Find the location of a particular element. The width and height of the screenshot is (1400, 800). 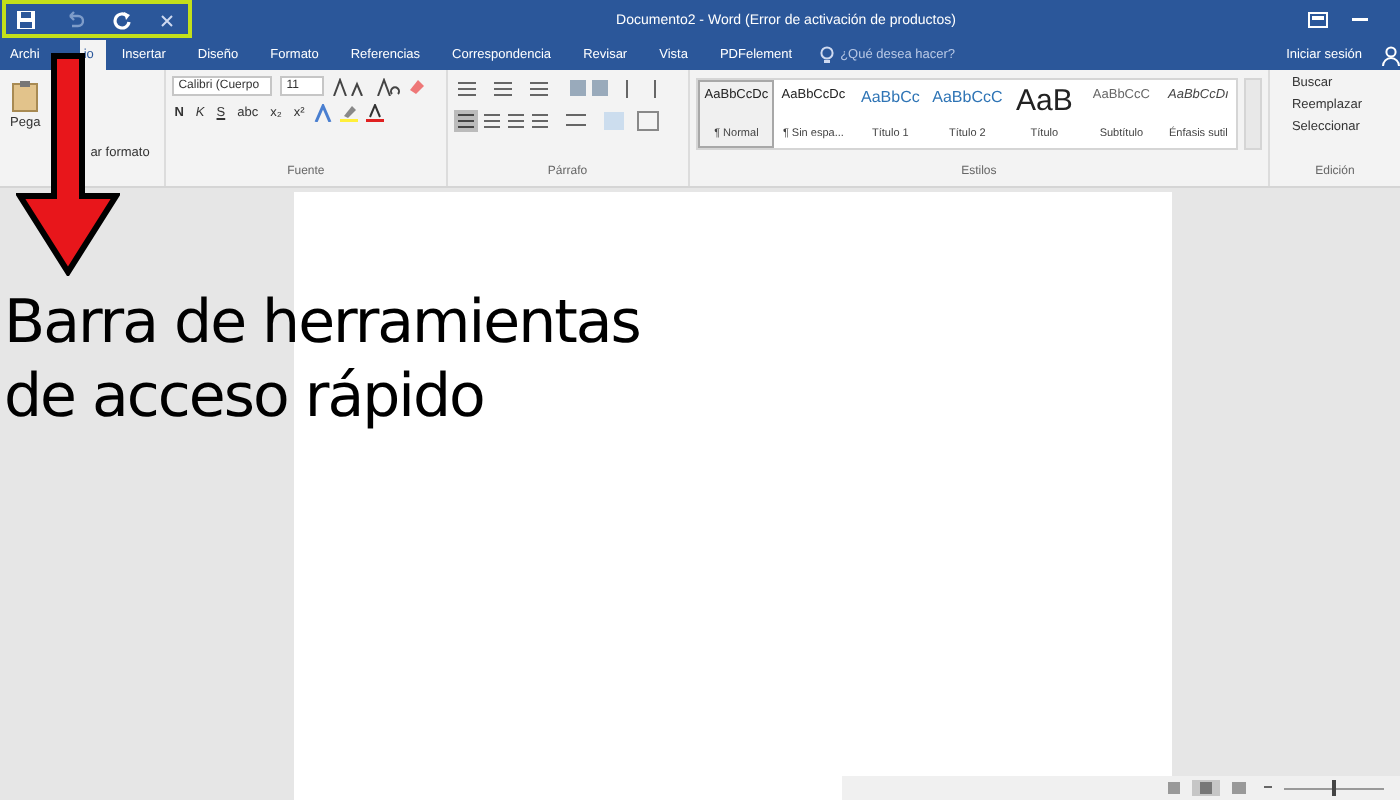

save-icon is located at coordinates (26, 20).